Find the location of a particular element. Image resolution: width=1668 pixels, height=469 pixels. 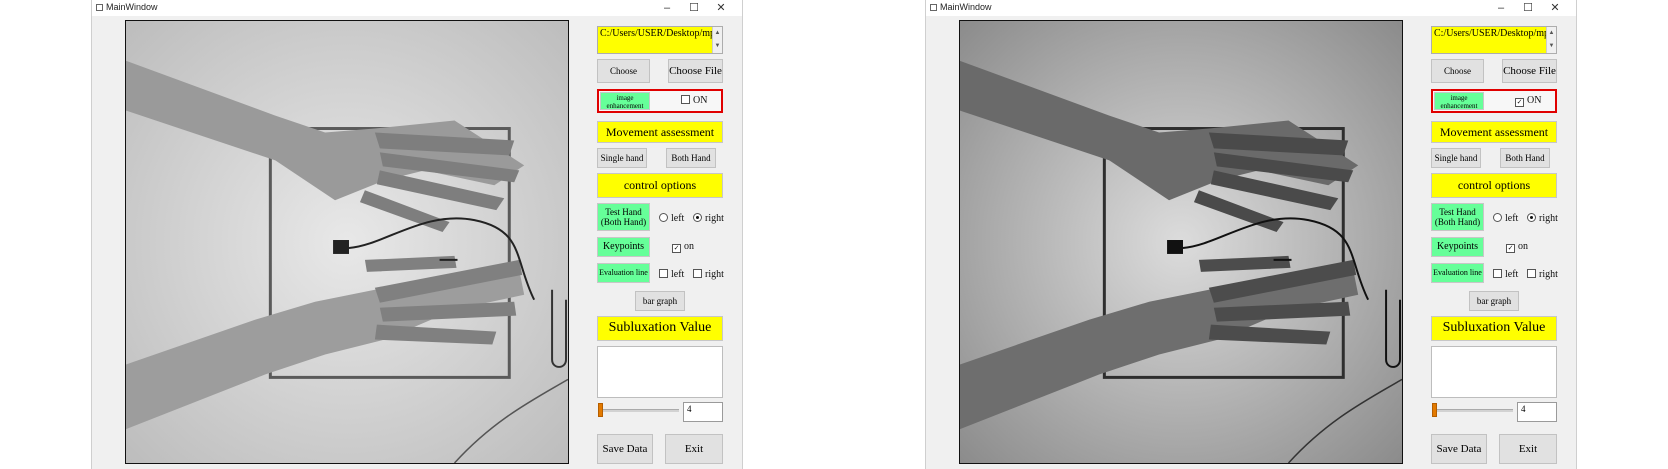

enhancement-checkbox is located at coordinates (685, 99).